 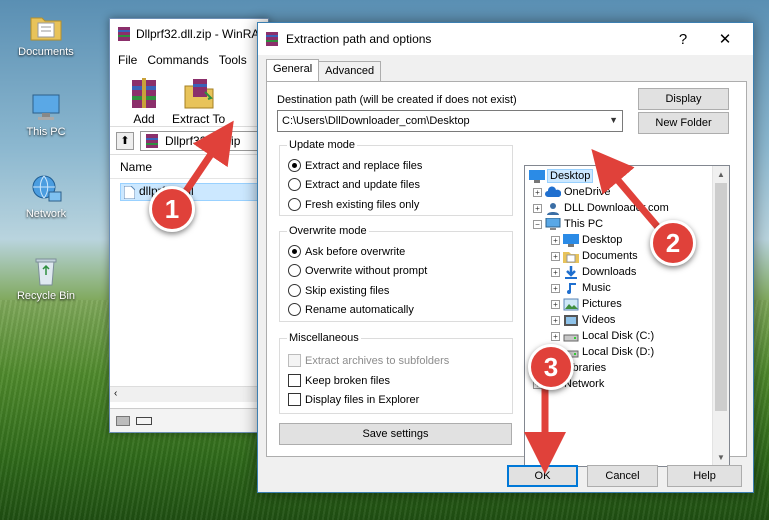 I want to click on tree-item-label: Downloads, so click(x=609, y=272).